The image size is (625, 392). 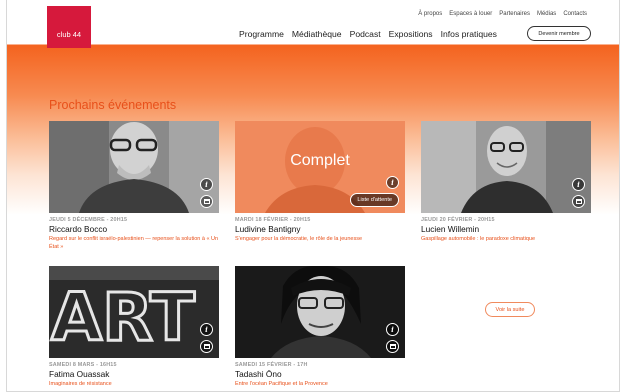 I want to click on util-nav-contacts: Contacts, so click(x=575, y=14).